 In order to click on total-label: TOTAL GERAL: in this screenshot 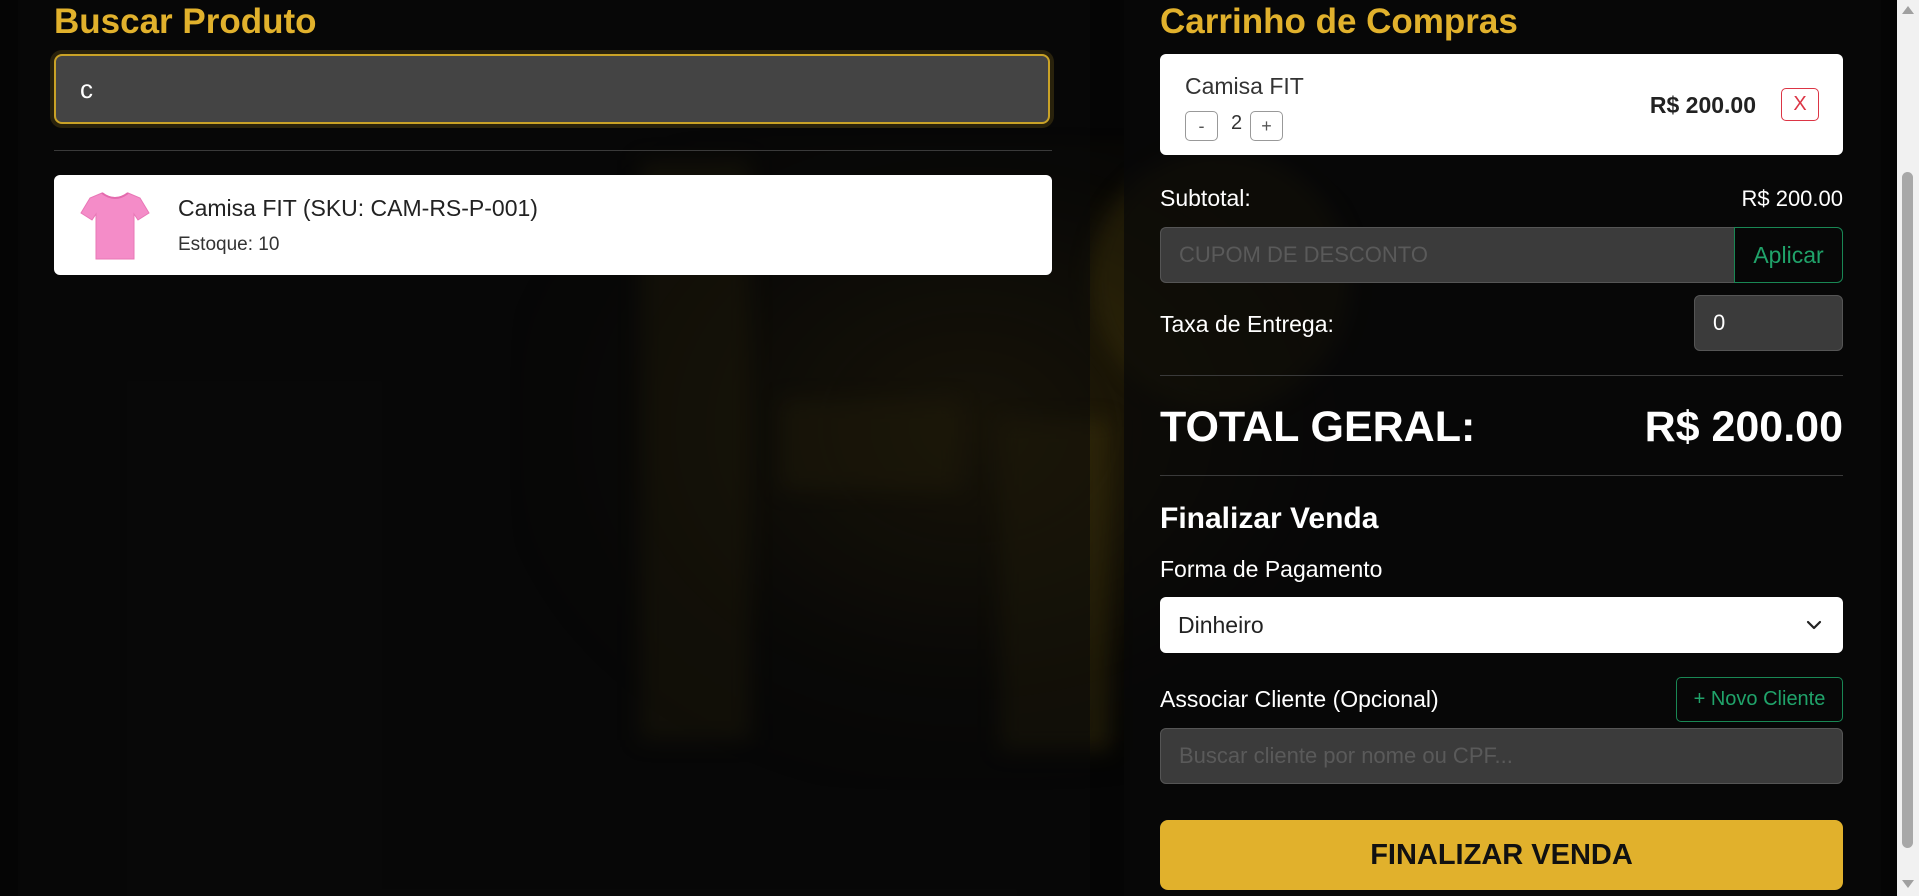, I will do `click(1318, 427)`.